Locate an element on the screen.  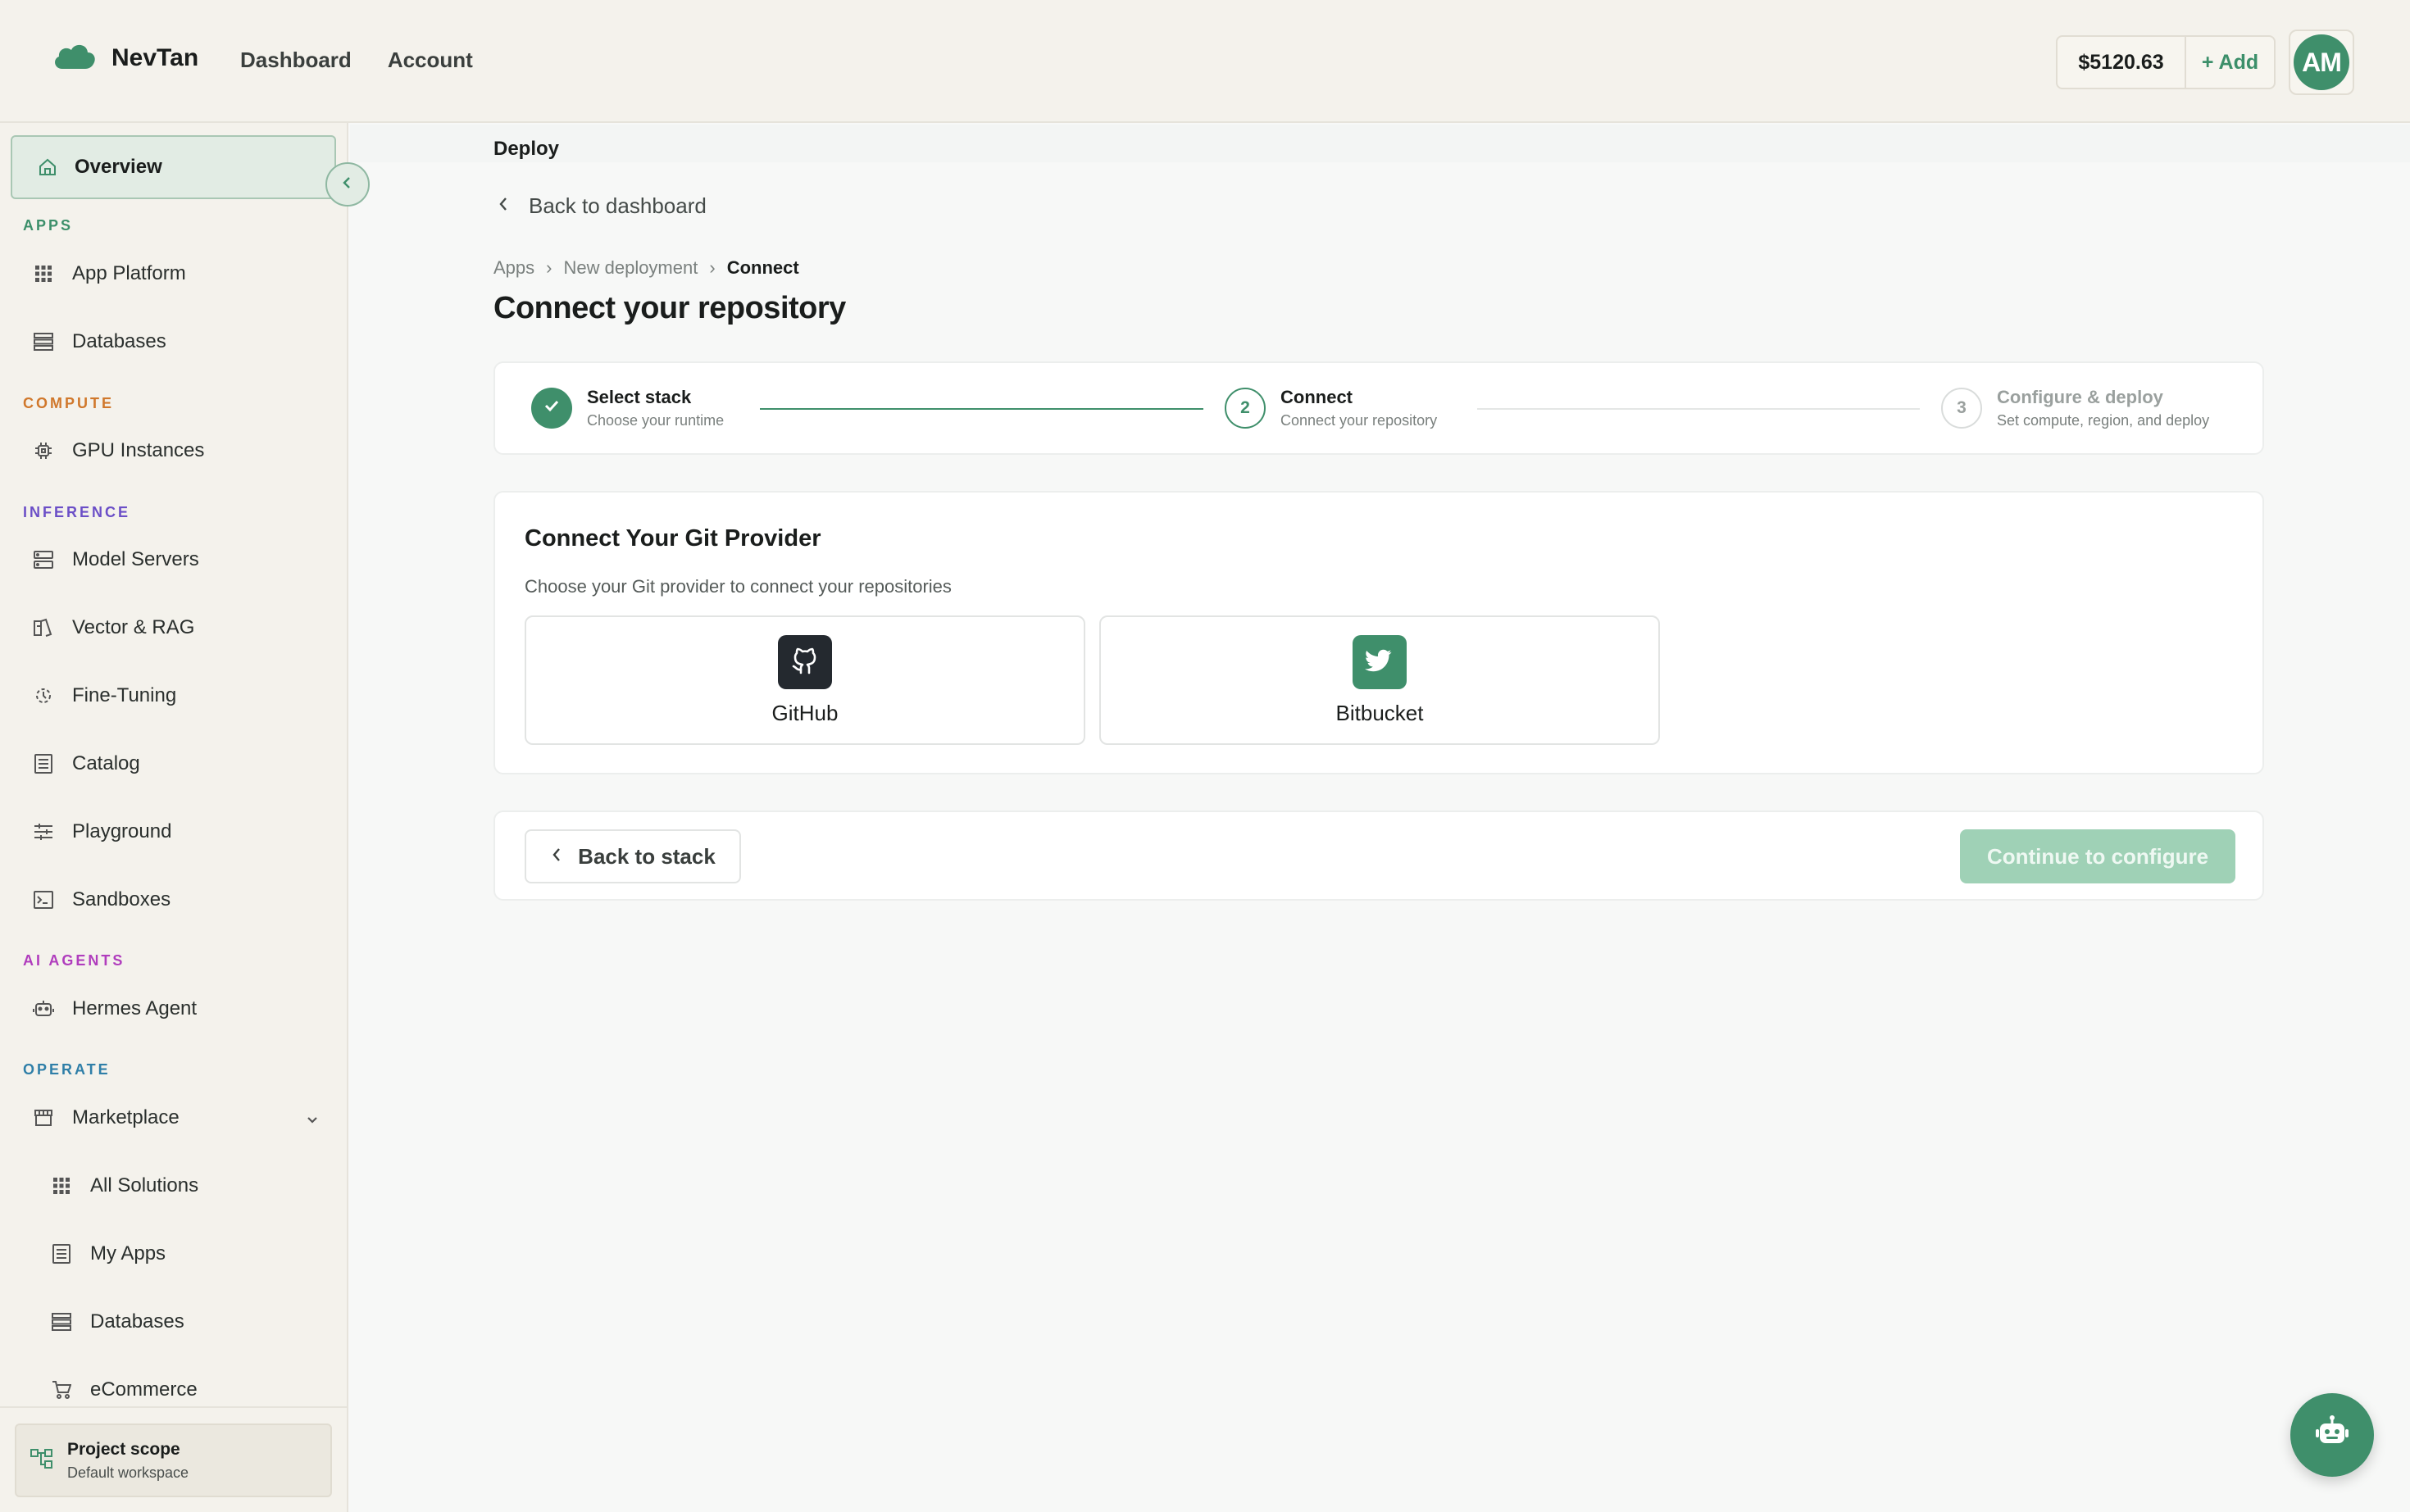
sidebar-item-vector-rag: Vector & RAG is located at coordinates (114, 627).